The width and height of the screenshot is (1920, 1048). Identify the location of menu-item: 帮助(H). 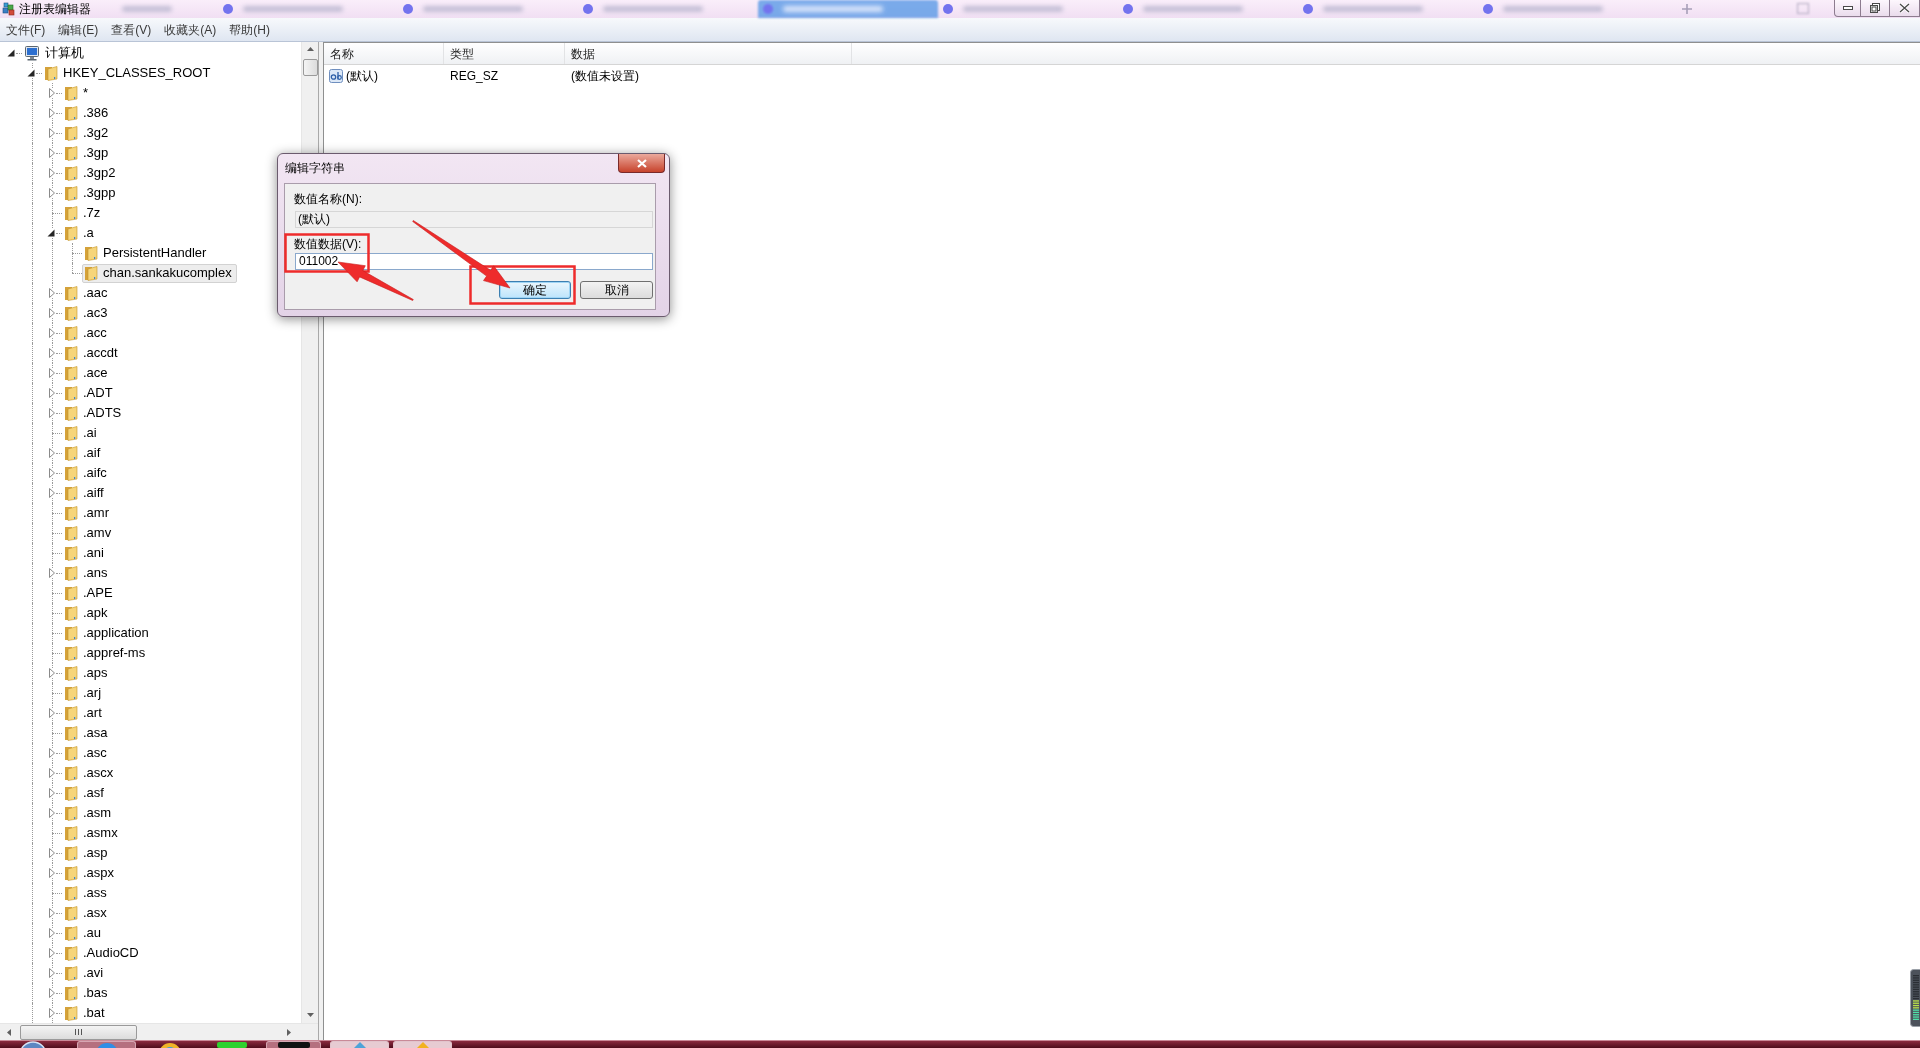
(249, 29).